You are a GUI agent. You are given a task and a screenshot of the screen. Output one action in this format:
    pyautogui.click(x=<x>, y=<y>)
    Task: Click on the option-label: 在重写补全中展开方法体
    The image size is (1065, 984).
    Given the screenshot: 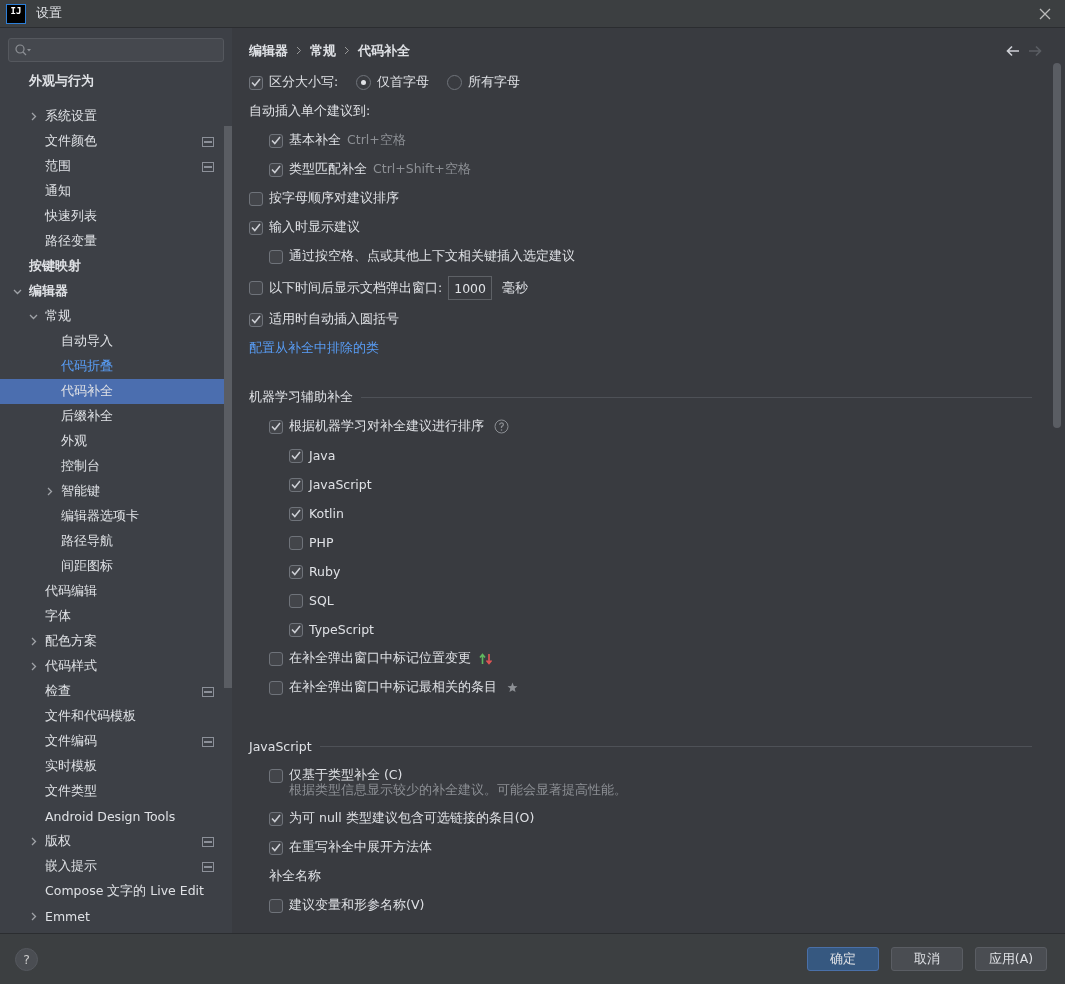 What is the action you would take?
    pyautogui.click(x=360, y=847)
    